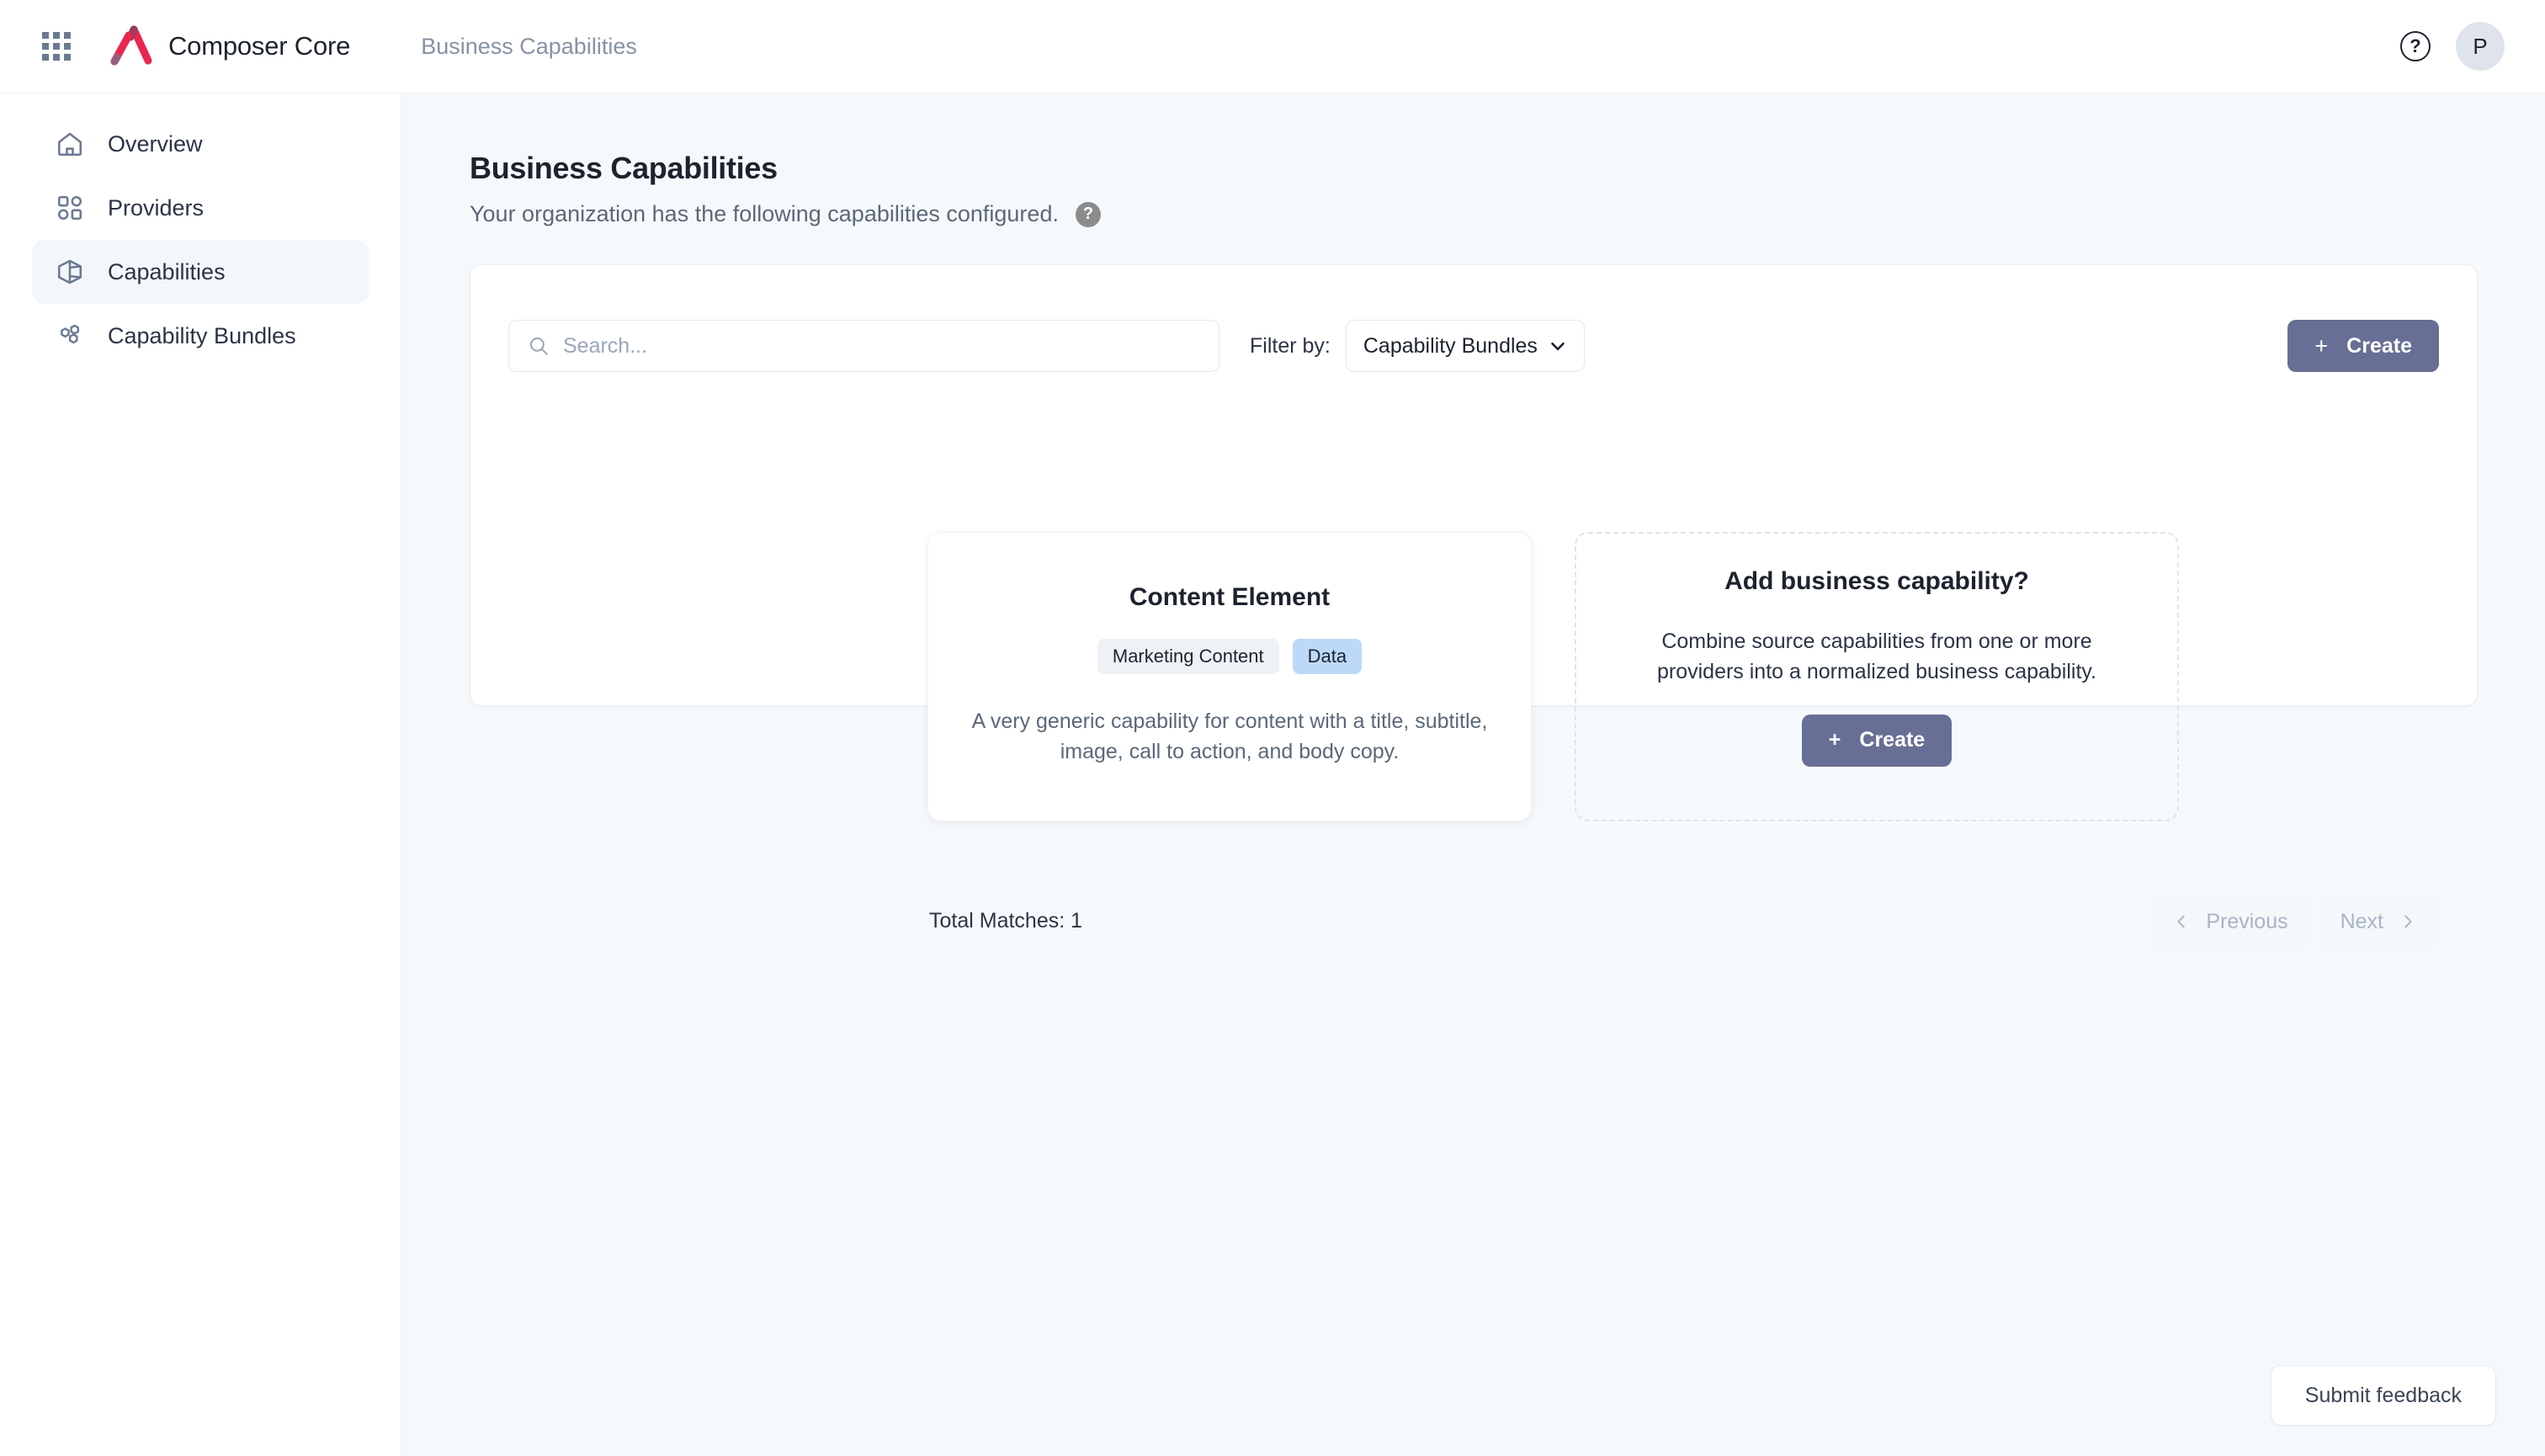 The image size is (2545, 1456). I want to click on home-icon, so click(69, 144).